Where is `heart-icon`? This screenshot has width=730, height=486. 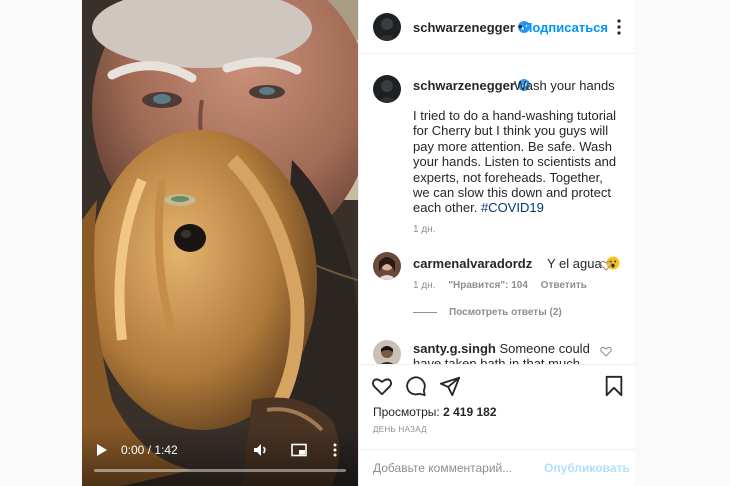 heart-icon is located at coordinates (382, 386).